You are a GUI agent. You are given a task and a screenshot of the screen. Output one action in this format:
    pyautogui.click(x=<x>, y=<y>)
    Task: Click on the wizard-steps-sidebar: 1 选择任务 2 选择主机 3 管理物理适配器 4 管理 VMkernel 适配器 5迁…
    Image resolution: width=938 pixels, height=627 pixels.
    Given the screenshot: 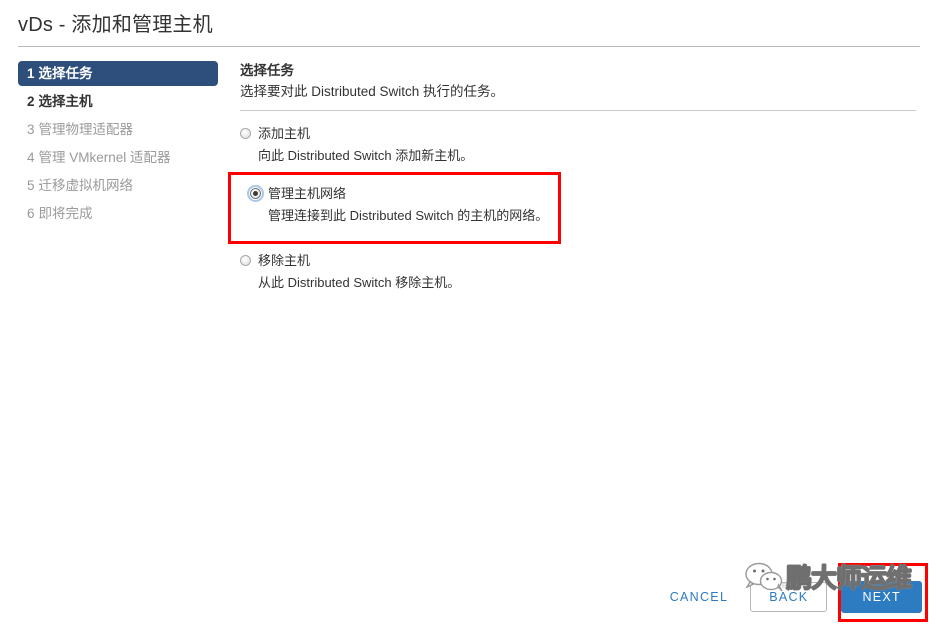 What is the action you would take?
    pyautogui.click(x=118, y=145)
    